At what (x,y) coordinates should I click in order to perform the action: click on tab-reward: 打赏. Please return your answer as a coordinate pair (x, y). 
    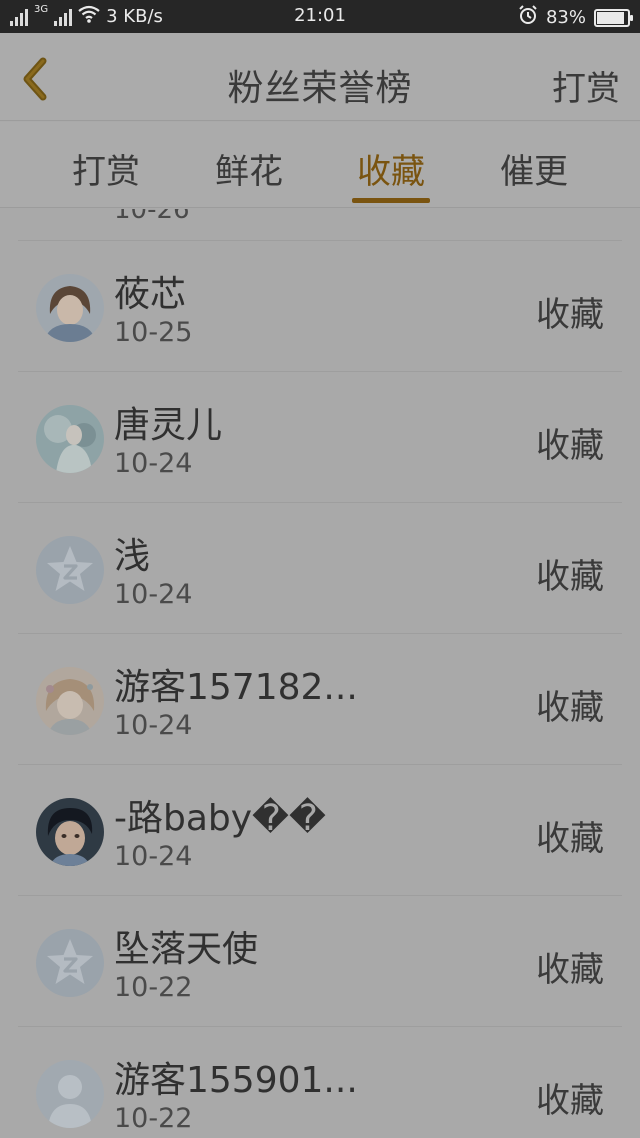
    Looking at the image, I should click on (106, 168).